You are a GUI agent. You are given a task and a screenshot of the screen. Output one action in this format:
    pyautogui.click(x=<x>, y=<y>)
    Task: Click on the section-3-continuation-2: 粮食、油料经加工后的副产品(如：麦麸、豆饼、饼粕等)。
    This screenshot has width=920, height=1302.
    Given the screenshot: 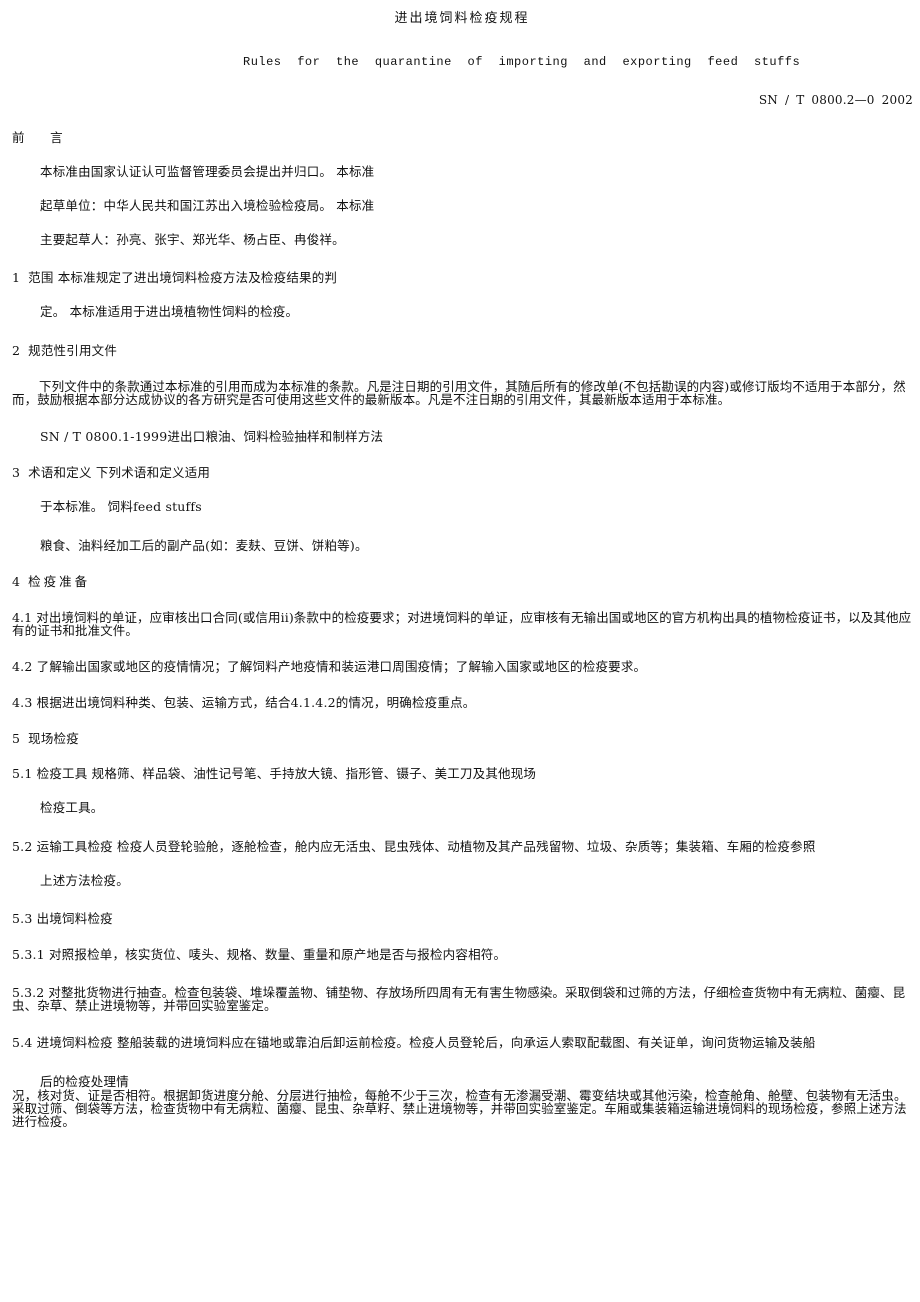 What is the action you would take?
    pyautogui.click(x=204, y=545)
    